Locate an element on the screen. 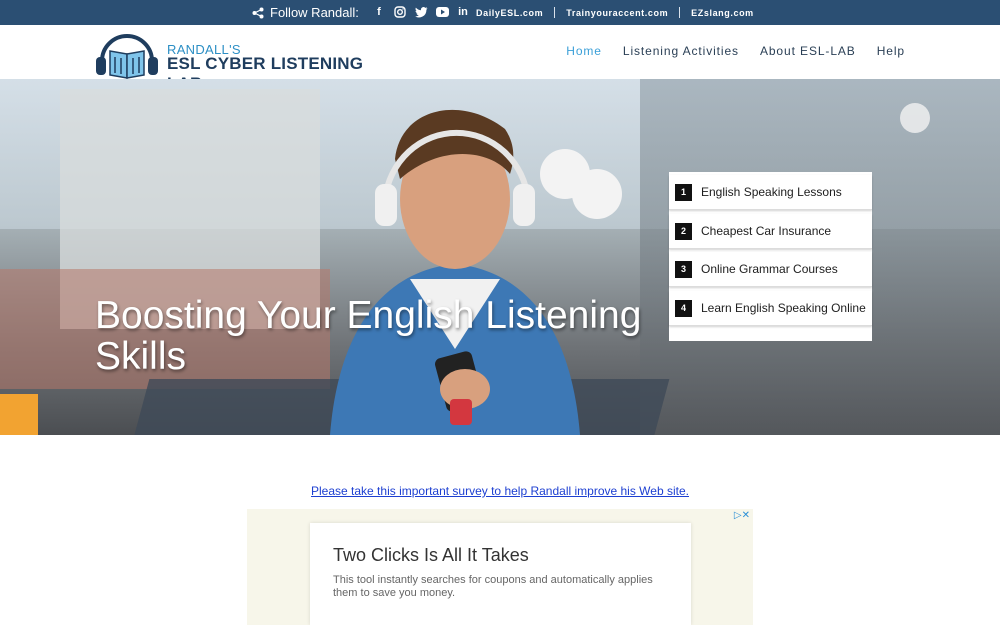 The width and height of the screenshot is (1000, 625). hero-person-image is located at coordinates (455, 272).